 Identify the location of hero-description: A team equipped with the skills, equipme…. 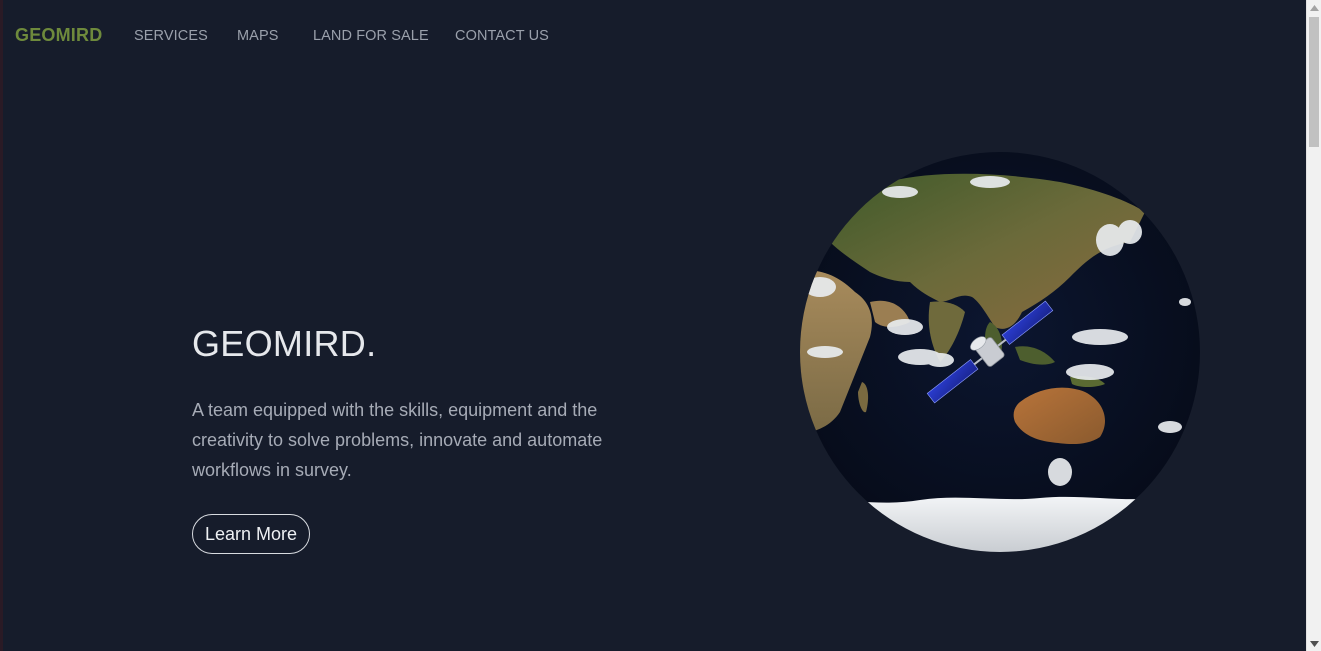
(397, 440).